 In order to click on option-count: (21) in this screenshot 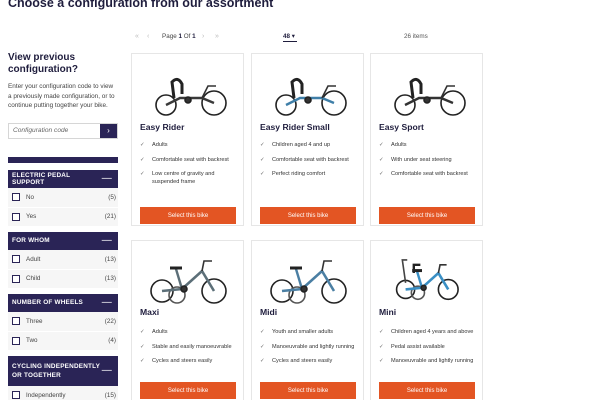, I will do `click(110, 216)`.